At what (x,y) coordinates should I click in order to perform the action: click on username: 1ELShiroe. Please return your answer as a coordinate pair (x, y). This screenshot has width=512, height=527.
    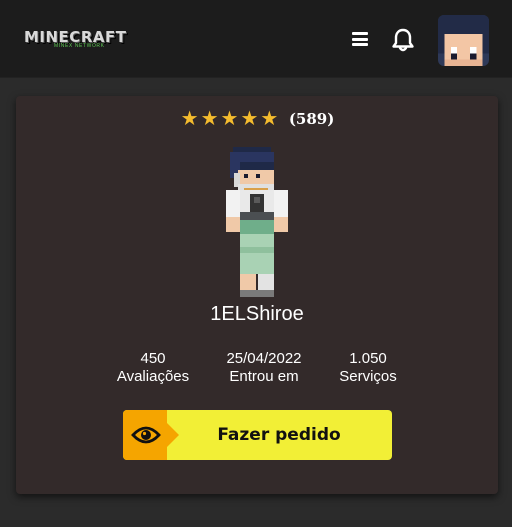
    Looking at the image, I should click on (257, 314).